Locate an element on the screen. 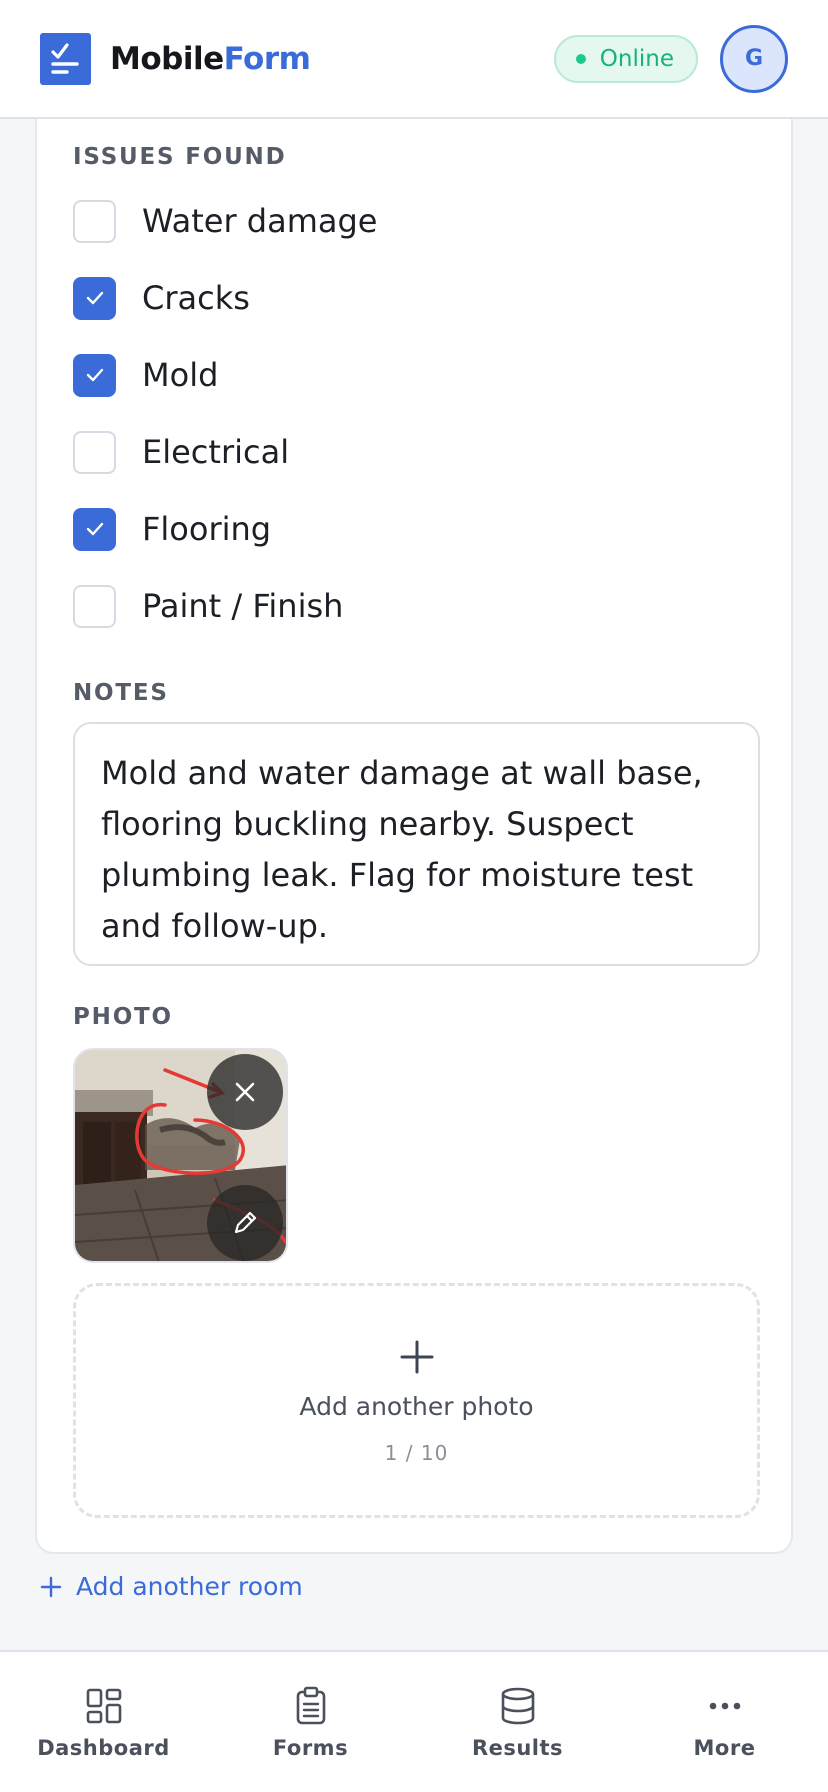  logo-checklist-icon is located at coordinates (65, 58).